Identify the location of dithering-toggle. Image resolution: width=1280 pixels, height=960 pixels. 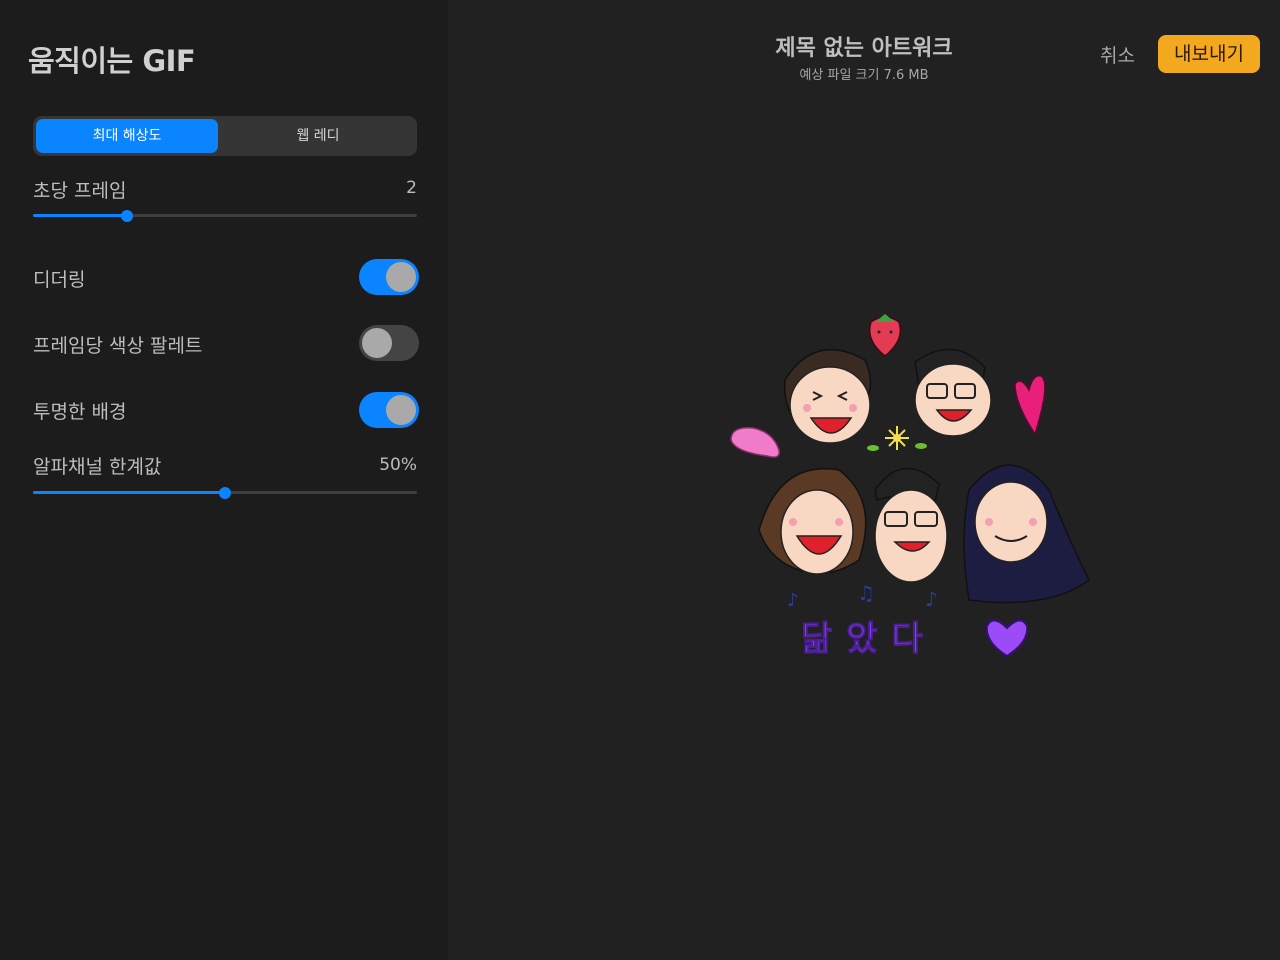
(389, 277).